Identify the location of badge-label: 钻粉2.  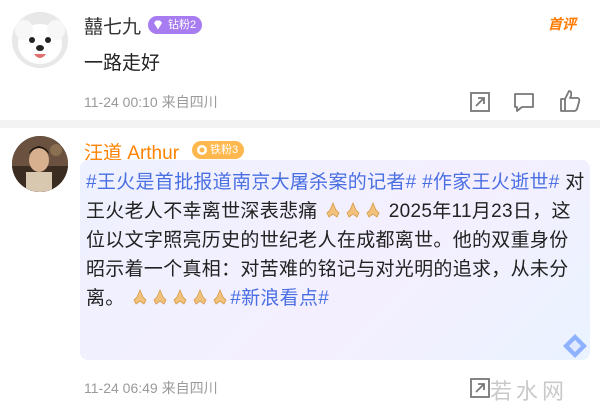
(182, 25).